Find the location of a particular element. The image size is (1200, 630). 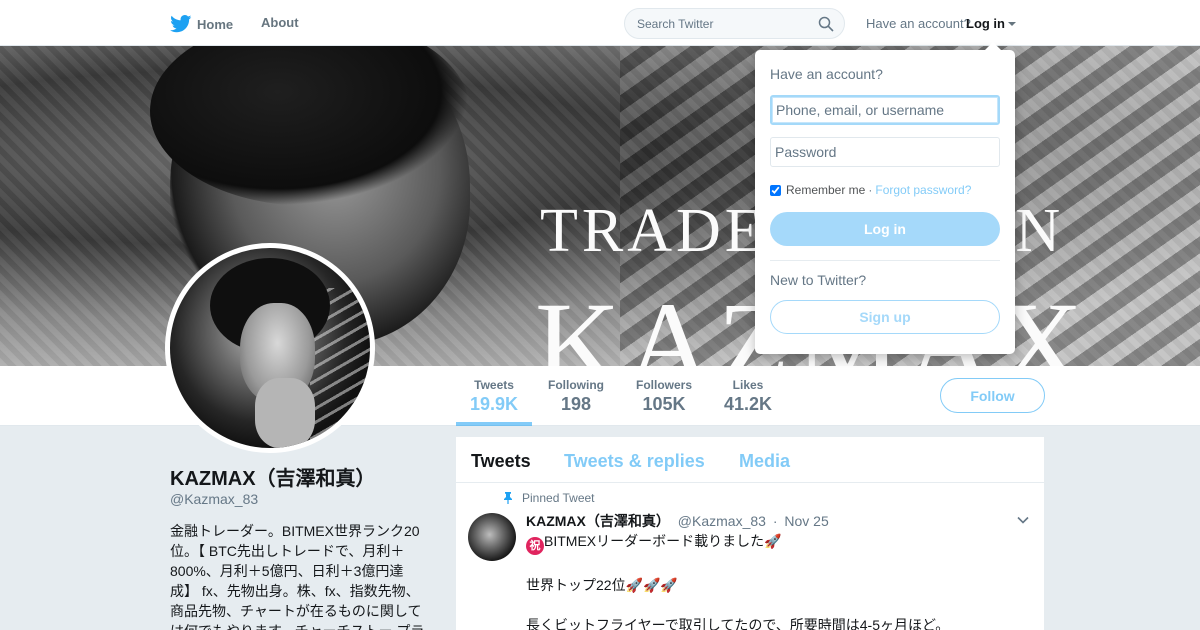

nav-about-link: About is located at coordinates (280, 22).